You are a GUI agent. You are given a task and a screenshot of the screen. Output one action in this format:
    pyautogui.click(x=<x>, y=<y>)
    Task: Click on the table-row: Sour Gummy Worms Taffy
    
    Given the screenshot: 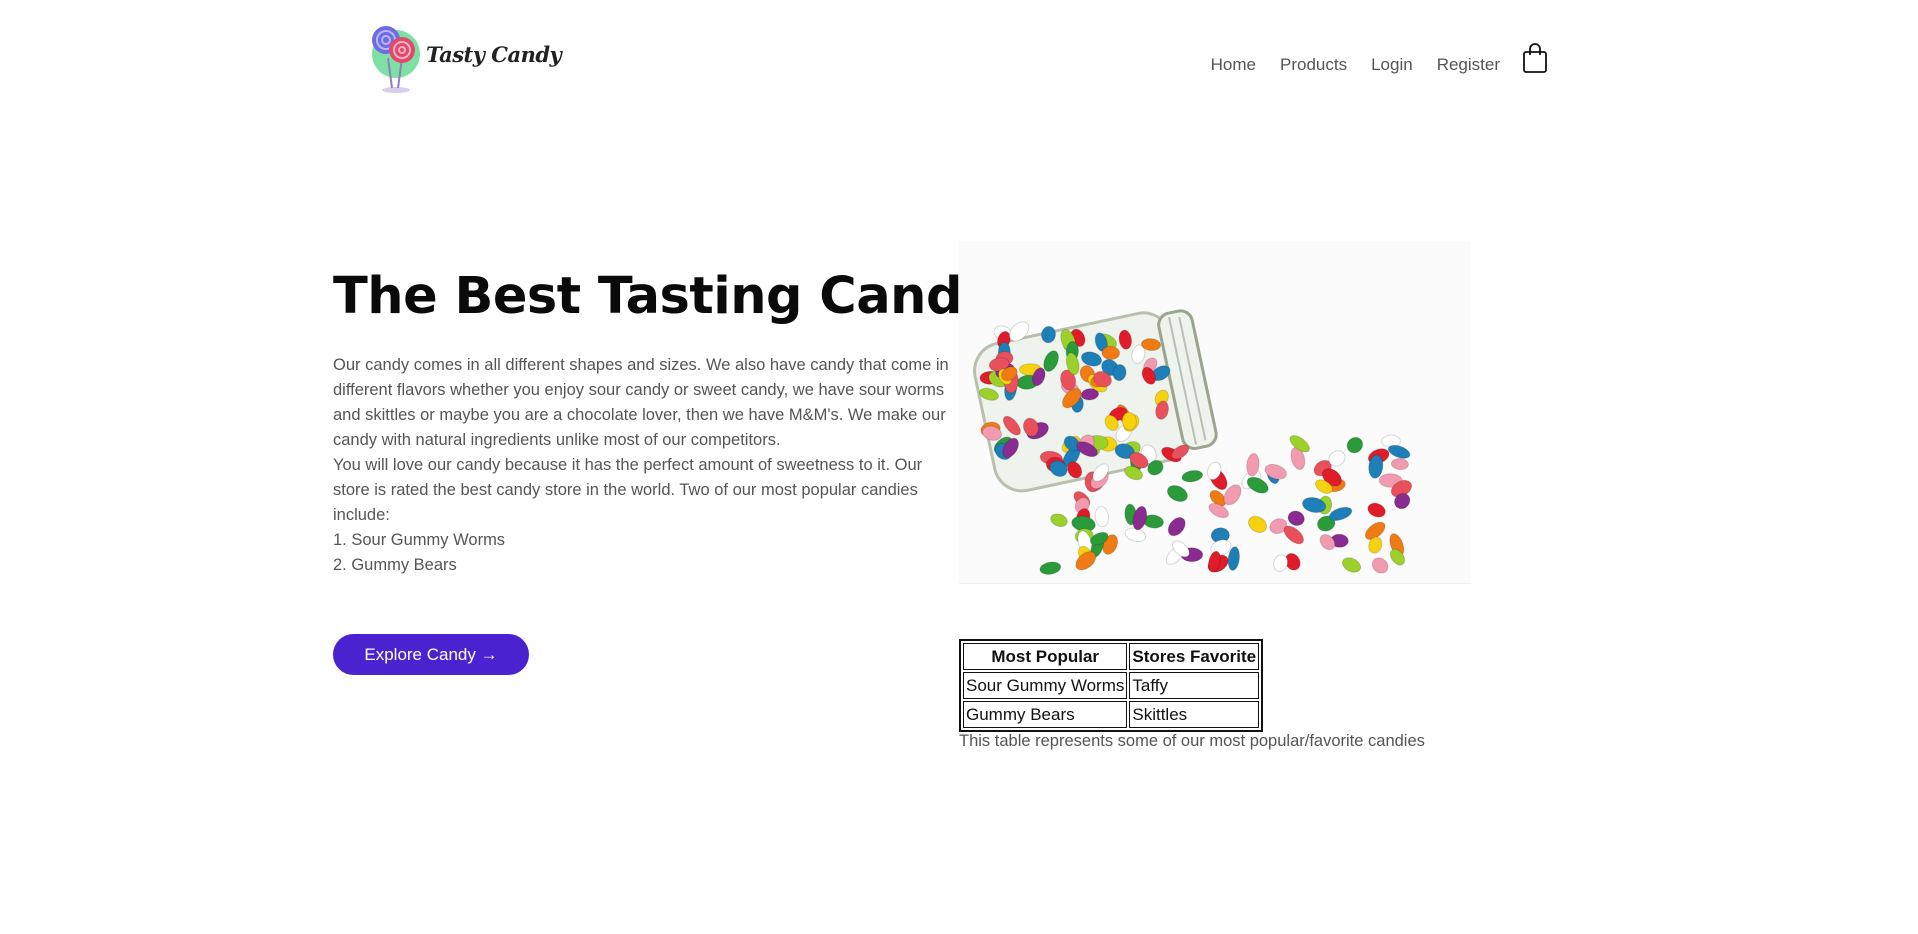 What is the action you would take?
    pyautogui.click(x=1111, y=685)
    